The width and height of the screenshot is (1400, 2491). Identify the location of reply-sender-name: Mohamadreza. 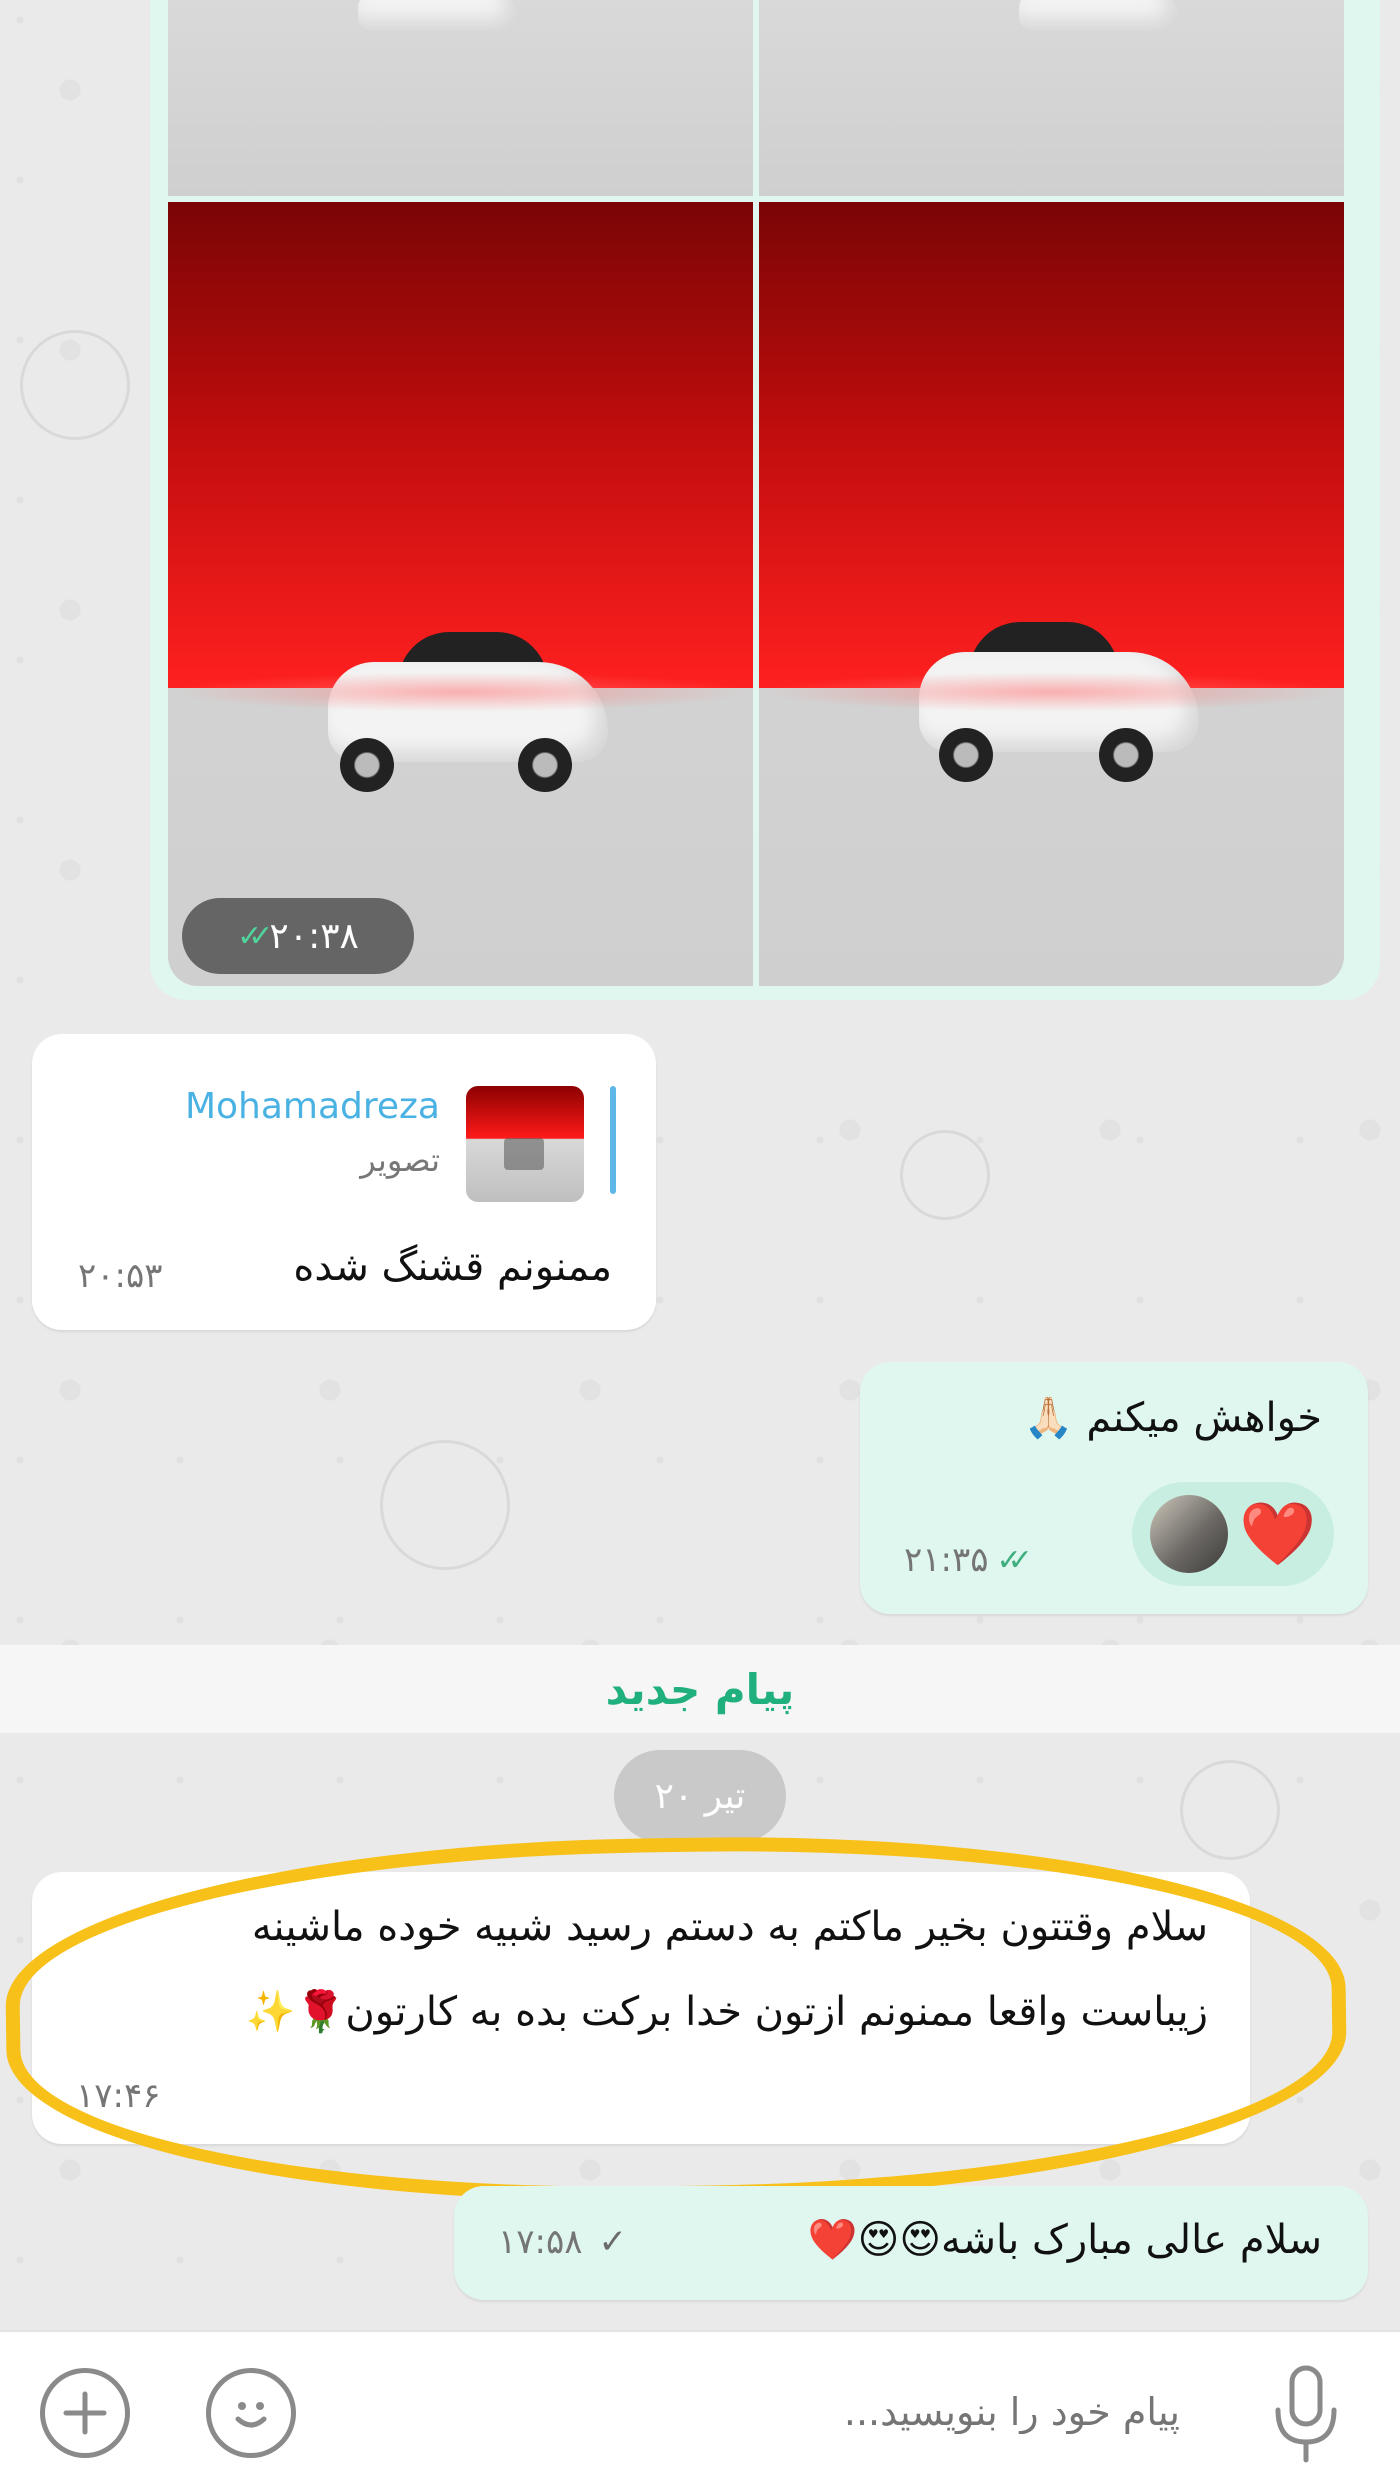
(312, 1106).